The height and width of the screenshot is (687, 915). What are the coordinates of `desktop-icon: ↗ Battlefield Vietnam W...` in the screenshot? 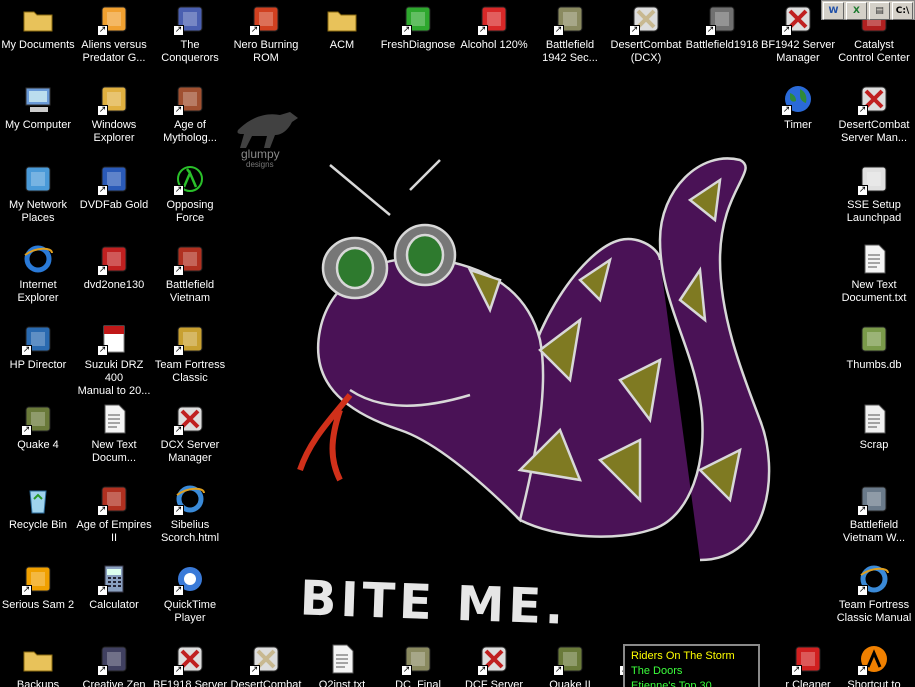 It's located at (874, 520).